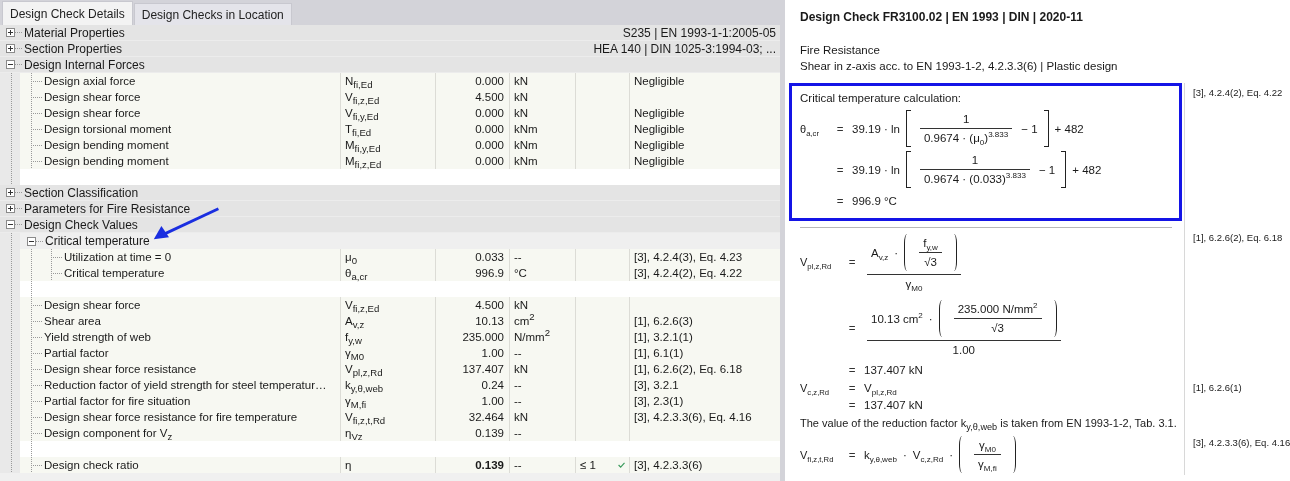 This screenshot has height=481, width=1290. I want to click on reference-text: [3], 2.3(1), so click(659, 401).